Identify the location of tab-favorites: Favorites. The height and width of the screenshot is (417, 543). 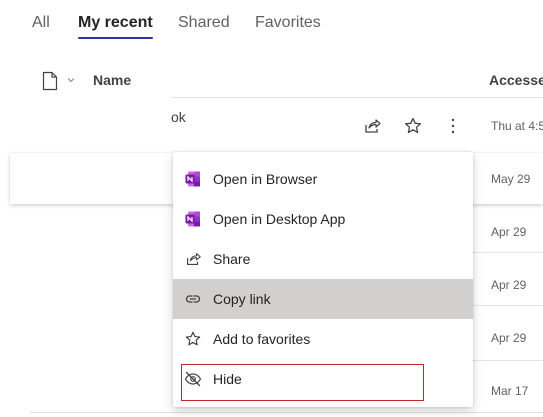
(288, 23).